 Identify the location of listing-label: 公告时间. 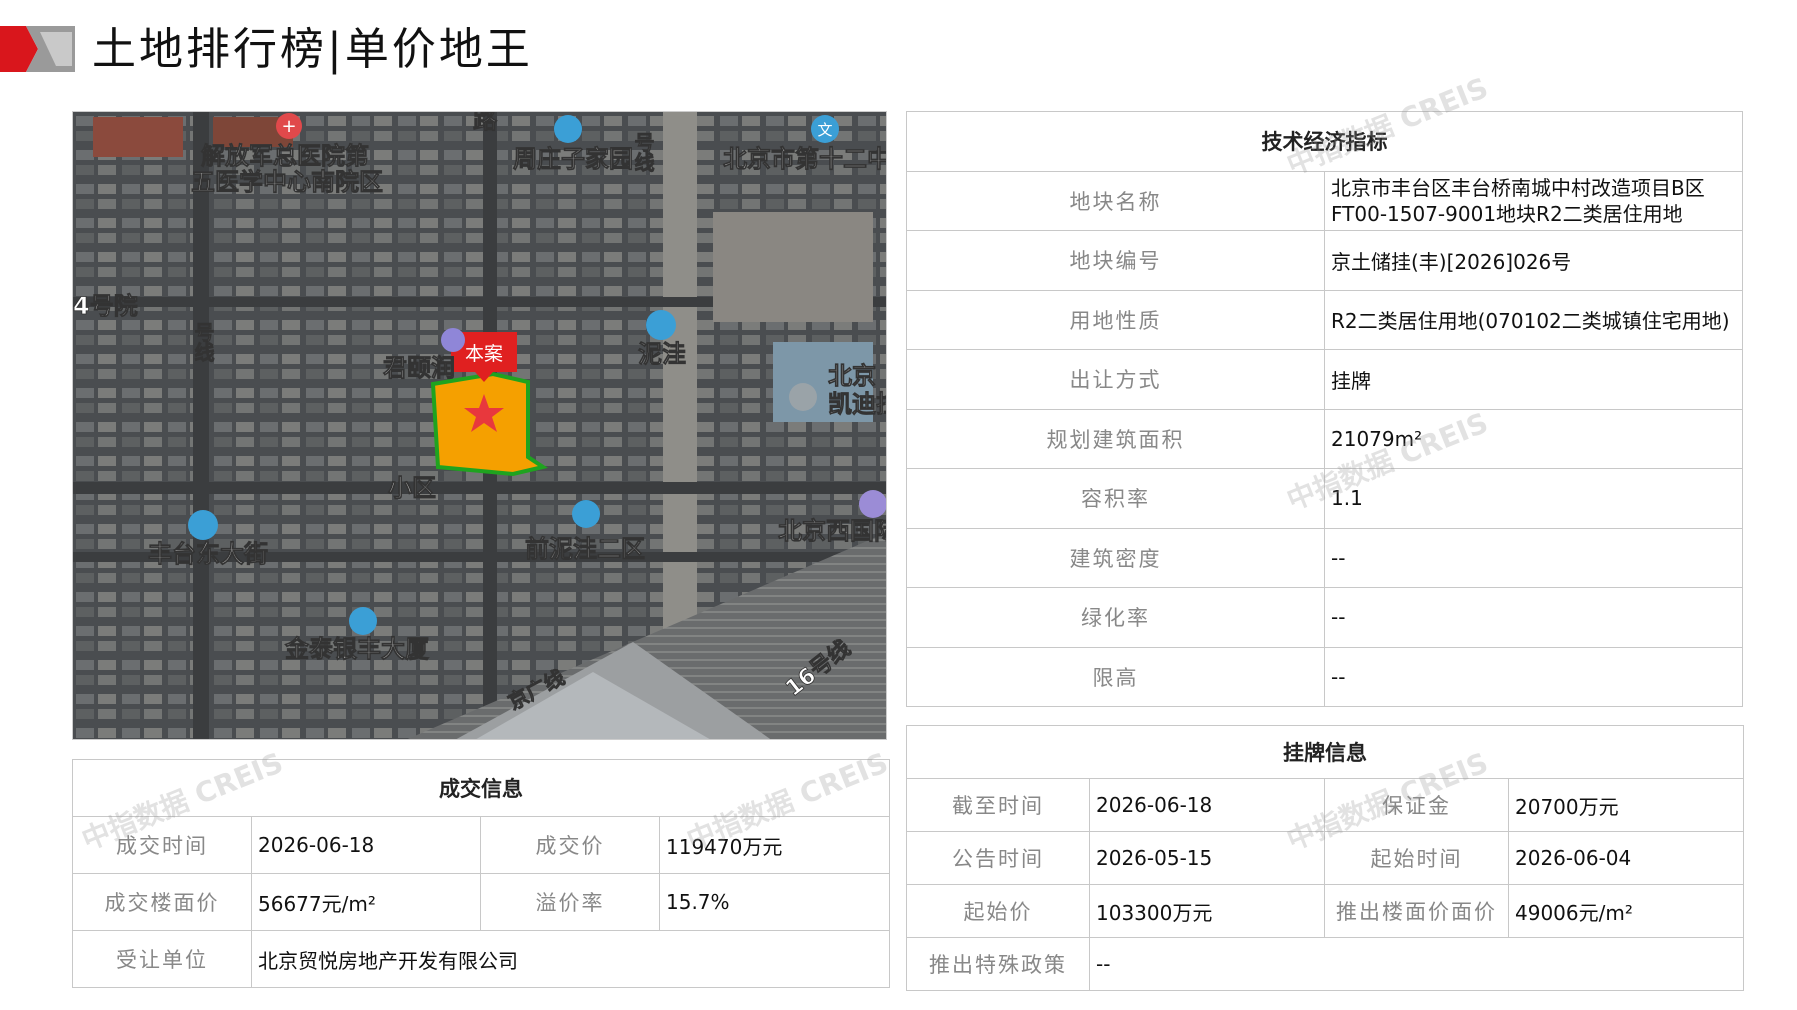
(998, 858).